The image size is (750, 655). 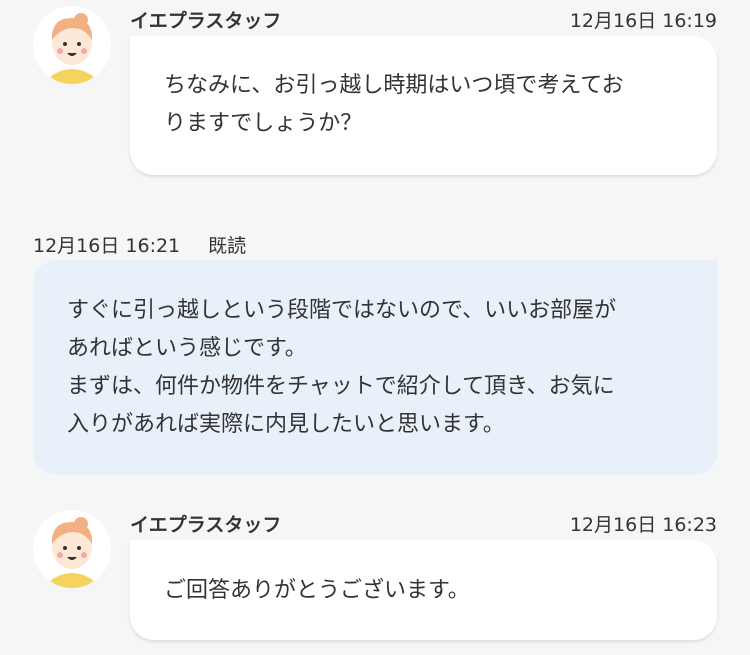 I want to click on message-text-line: 入りがあれば実際に内見したいと思います。, so click(x=286, y=424).